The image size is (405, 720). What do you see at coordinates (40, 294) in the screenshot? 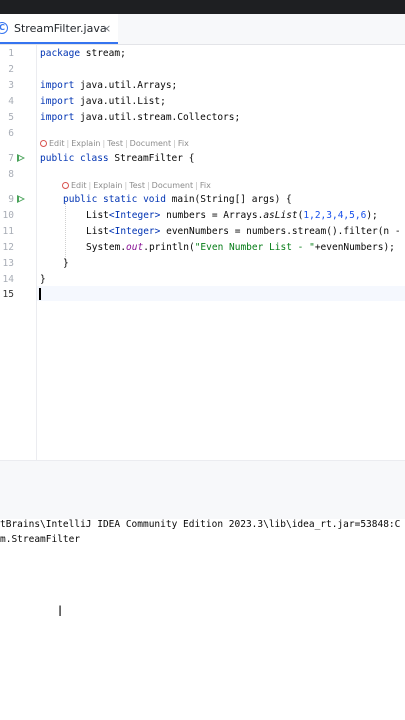
I see `text-caret` at bounding box center [40, 294].